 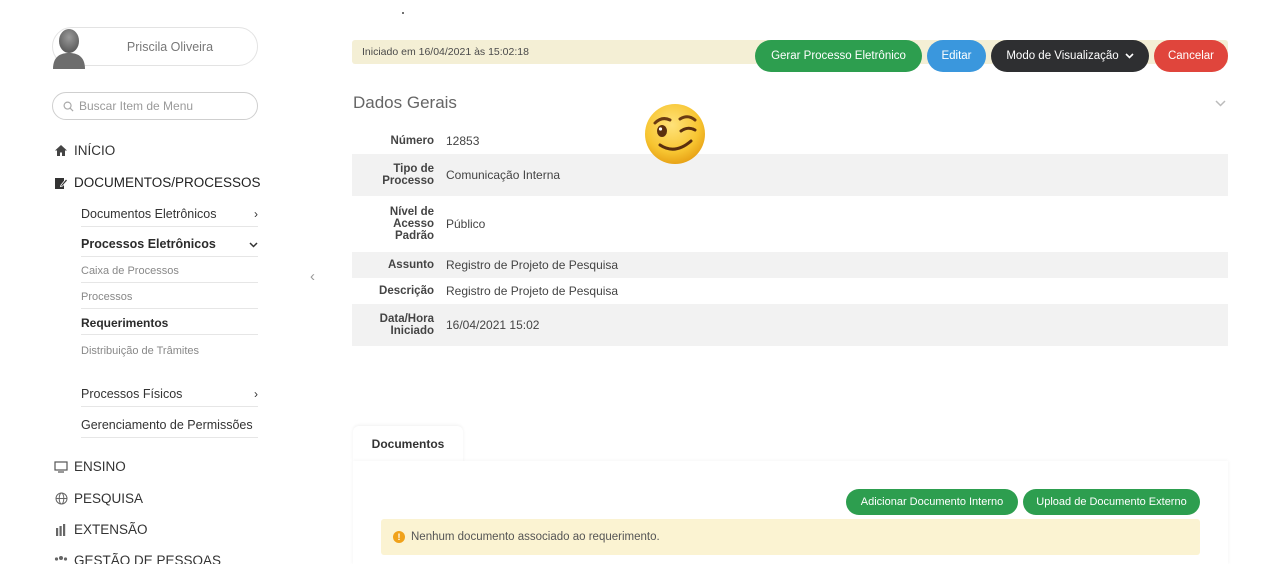 I want to click on menu-ensino-label: ENSINO, so click(x=100, y=466).